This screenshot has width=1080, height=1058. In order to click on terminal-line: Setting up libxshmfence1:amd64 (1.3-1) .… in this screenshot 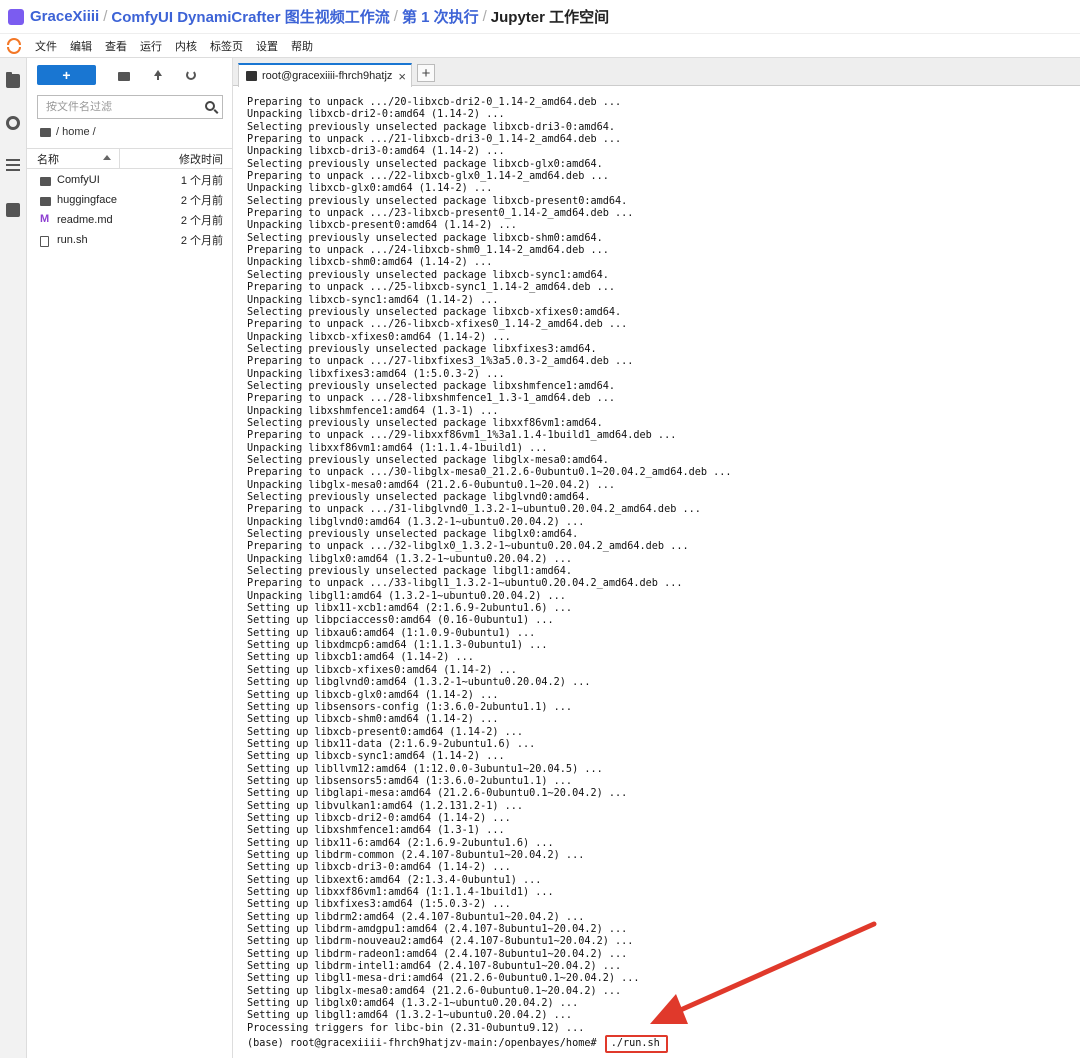, I will do `click(376, 831)`.